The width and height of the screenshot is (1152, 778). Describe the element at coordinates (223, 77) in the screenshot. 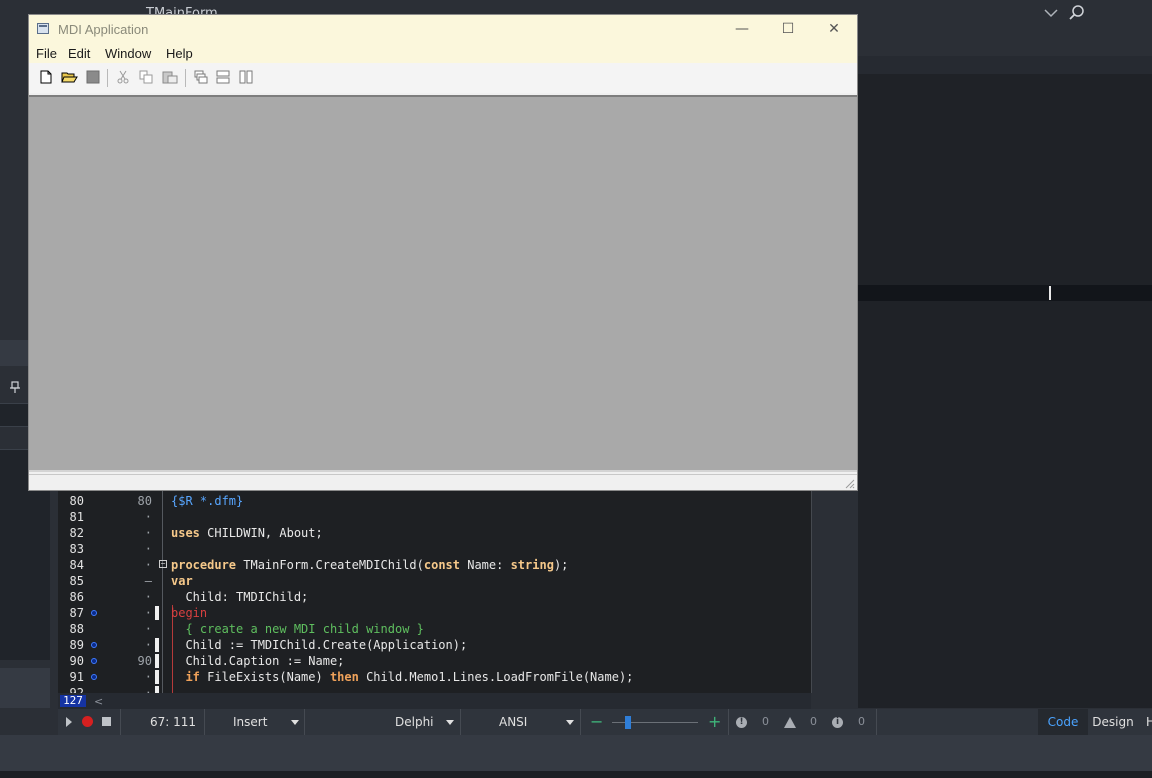

I see `tile-horizontal-icon` at that location.